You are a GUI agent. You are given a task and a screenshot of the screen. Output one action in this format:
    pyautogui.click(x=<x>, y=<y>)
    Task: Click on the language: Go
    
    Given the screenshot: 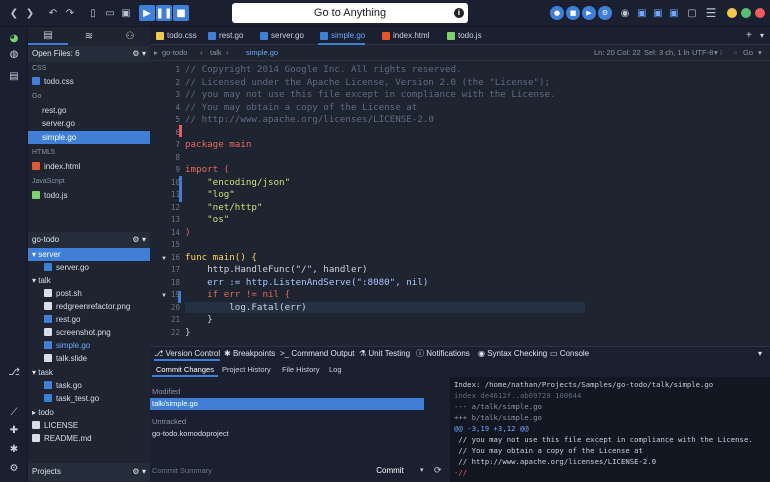 What is the action you would take?
    pyautogui.click(x=748, y=53)
    